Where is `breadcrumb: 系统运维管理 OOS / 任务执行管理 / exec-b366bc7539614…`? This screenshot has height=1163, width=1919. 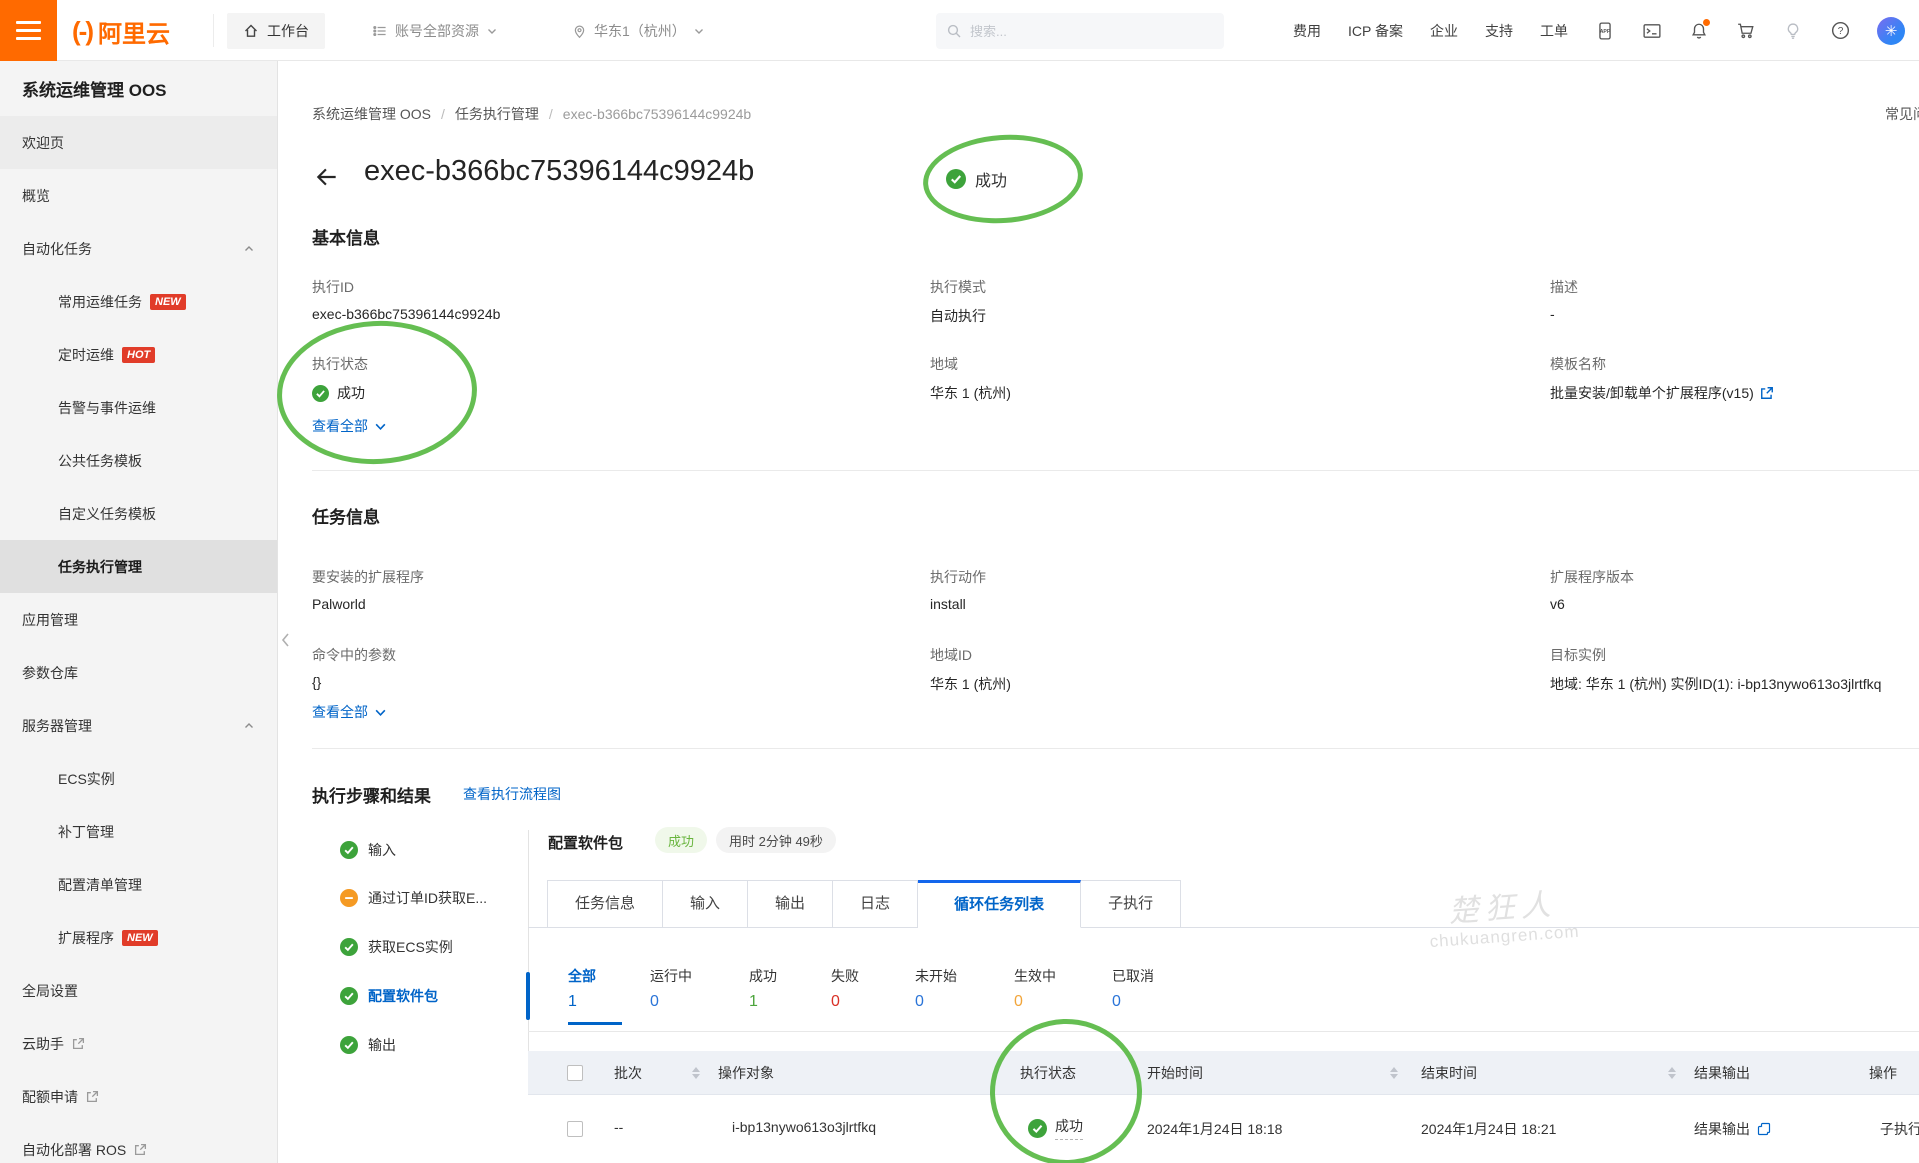 breadcrumb: 系统运维管理 OOS / 任务执行管理 / exec-b366bc7539614… is located at coordinates (532, 114).